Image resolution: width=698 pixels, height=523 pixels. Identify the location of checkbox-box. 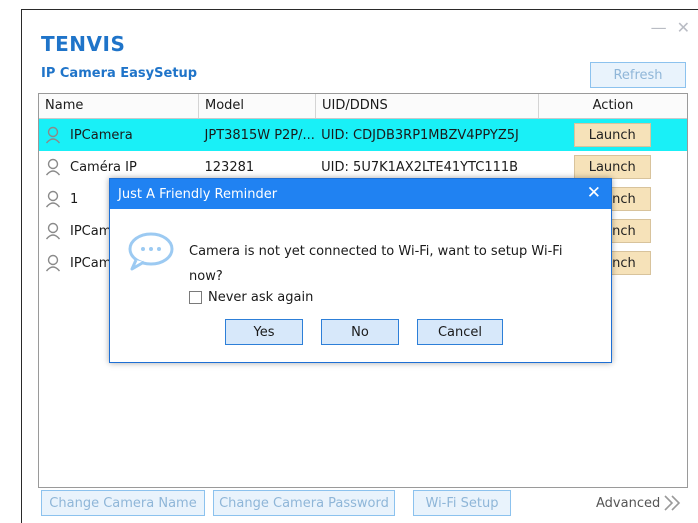
(195, 297).